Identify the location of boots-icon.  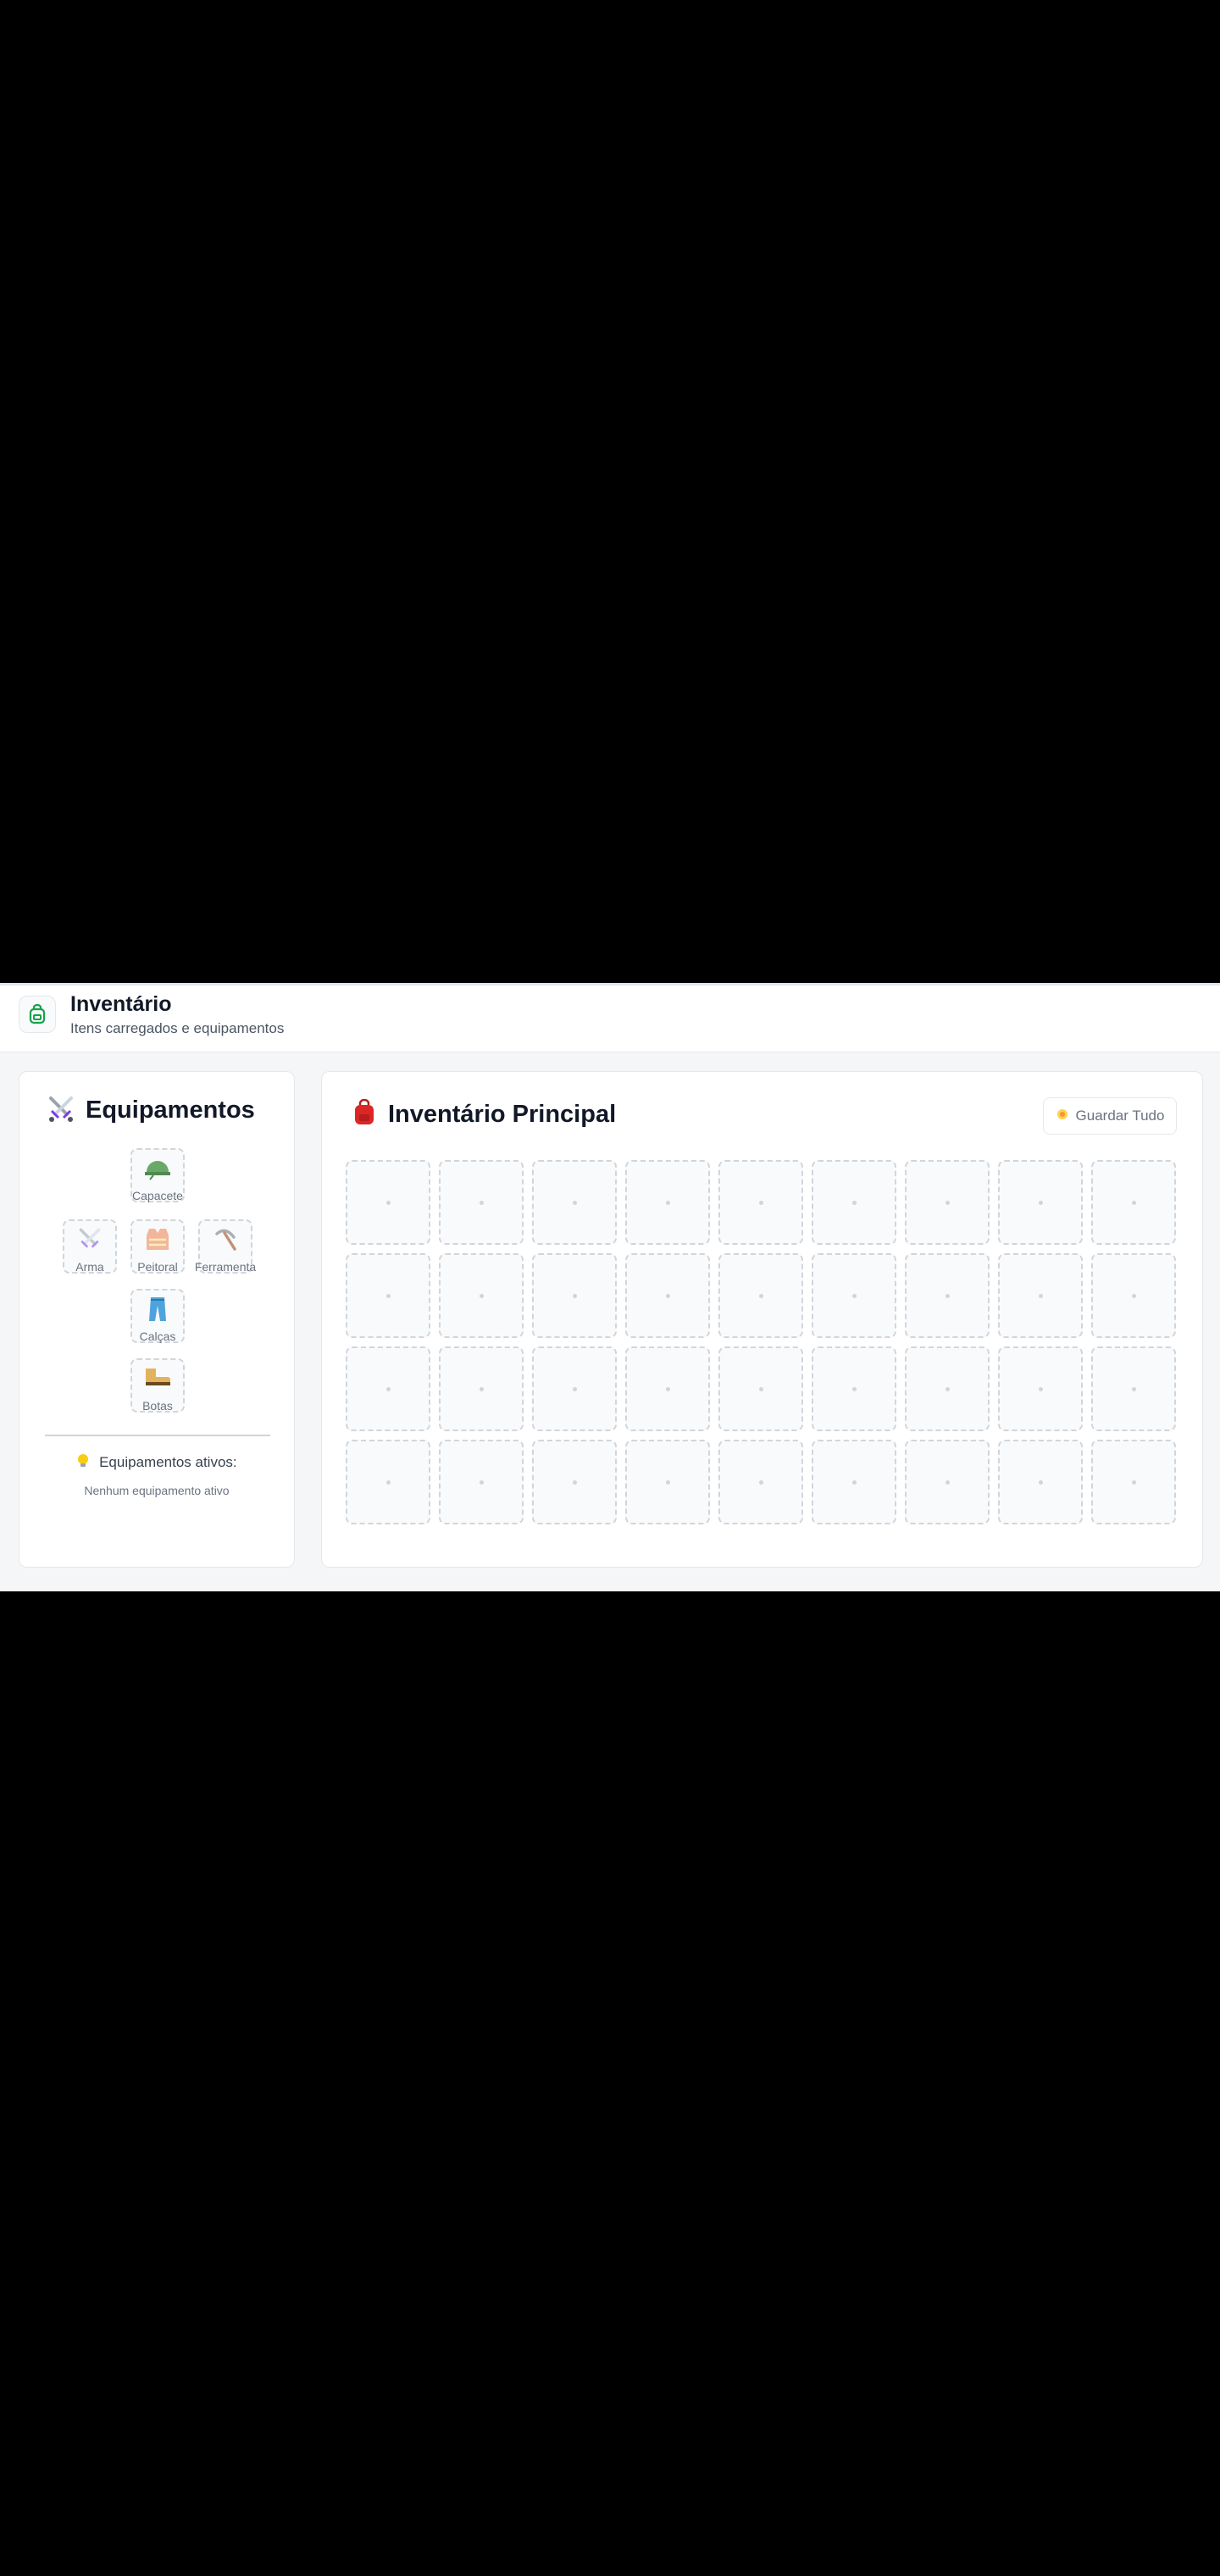
(157, 1379).